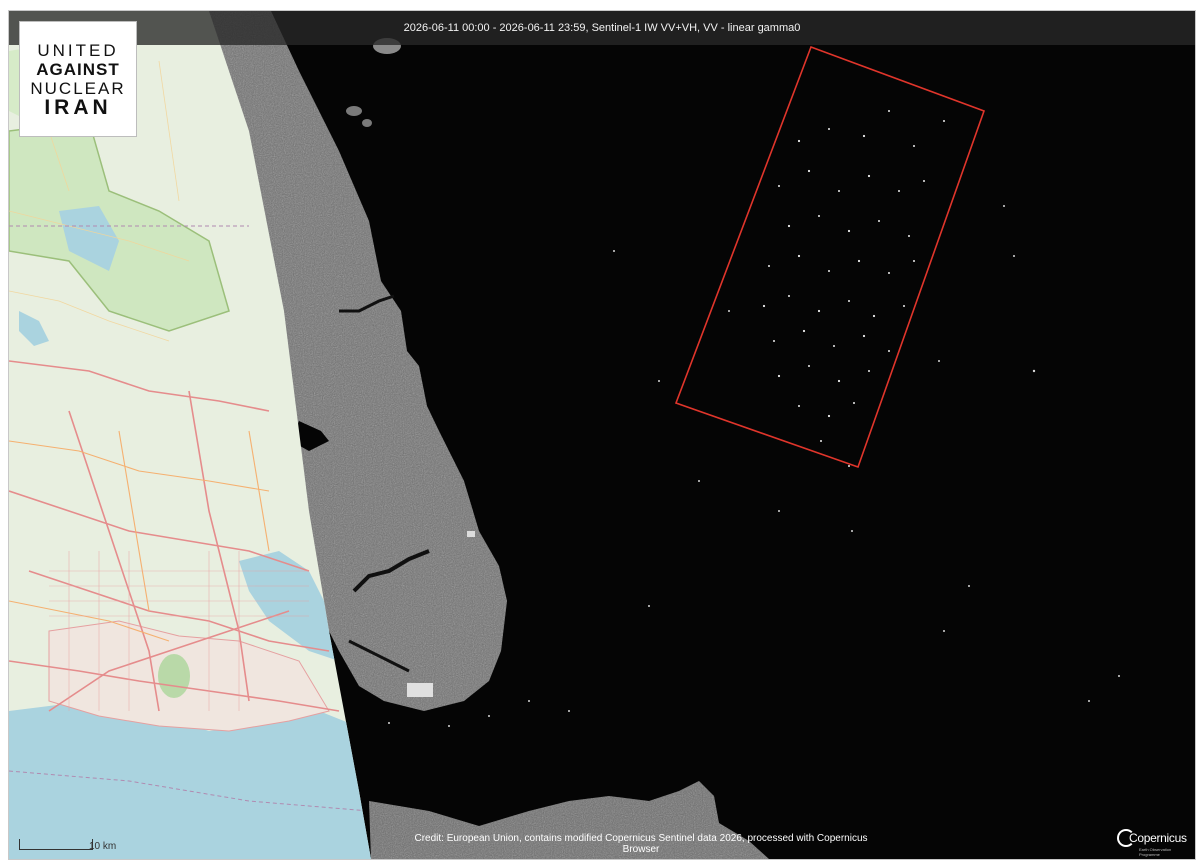  What do you see at coordinates (78, 107) in the screenshot?
I see `logo-line-4: IRAN` at bounding box center [78, 107].